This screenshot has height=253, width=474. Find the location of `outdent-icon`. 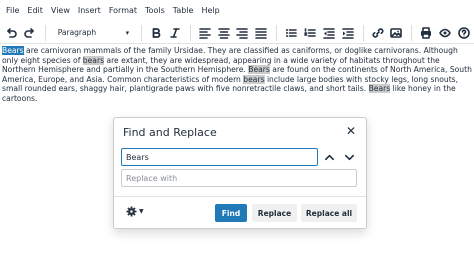

outdent-icon is located at coordinates (329, 33).